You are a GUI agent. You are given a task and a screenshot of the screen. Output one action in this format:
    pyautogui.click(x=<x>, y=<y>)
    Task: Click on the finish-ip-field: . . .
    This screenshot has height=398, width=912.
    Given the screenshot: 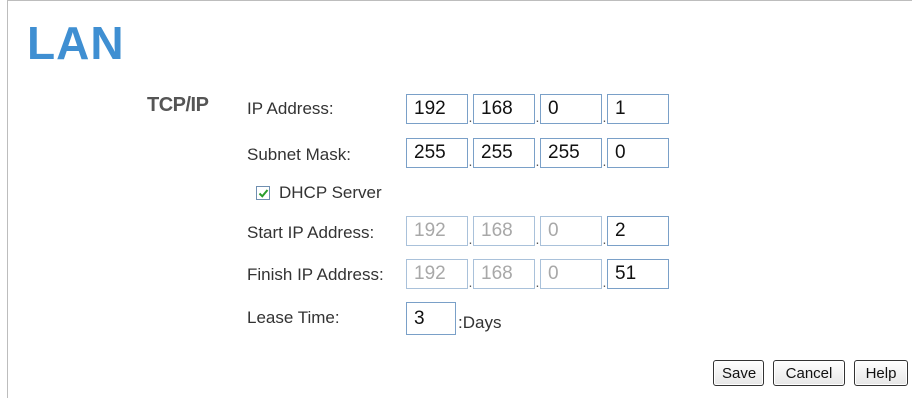 What is the action you would take?
    pyautogui.click(x=537, y=274)
    